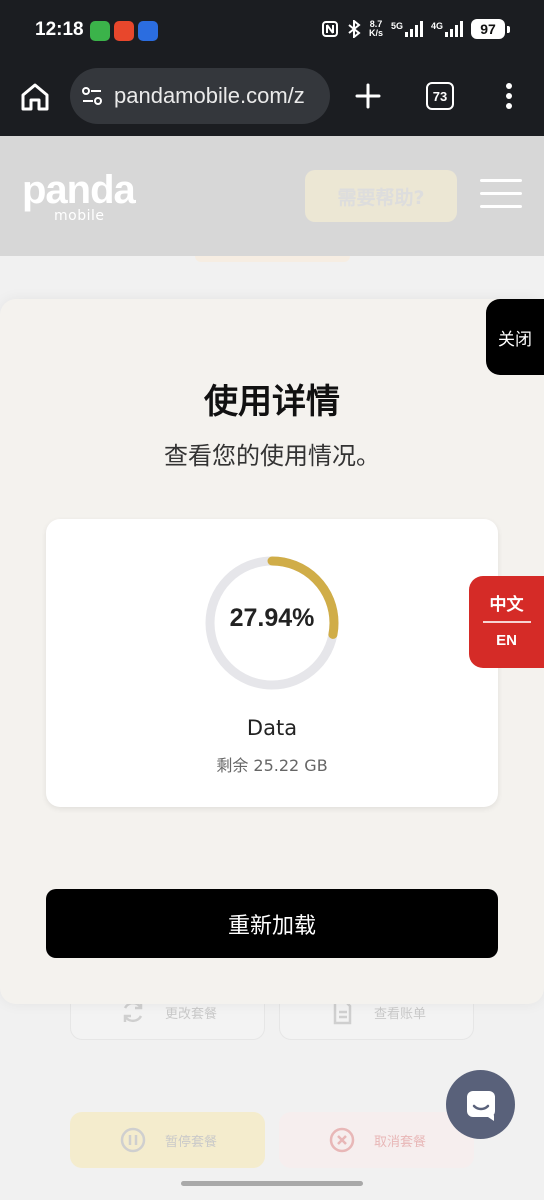 The height and width of the screenshot is (1200, 544). What do you see at coordinates (381, 196) in the screenshot?
I see `help-button: 需要帮助?` at bounding box center [381, 196].